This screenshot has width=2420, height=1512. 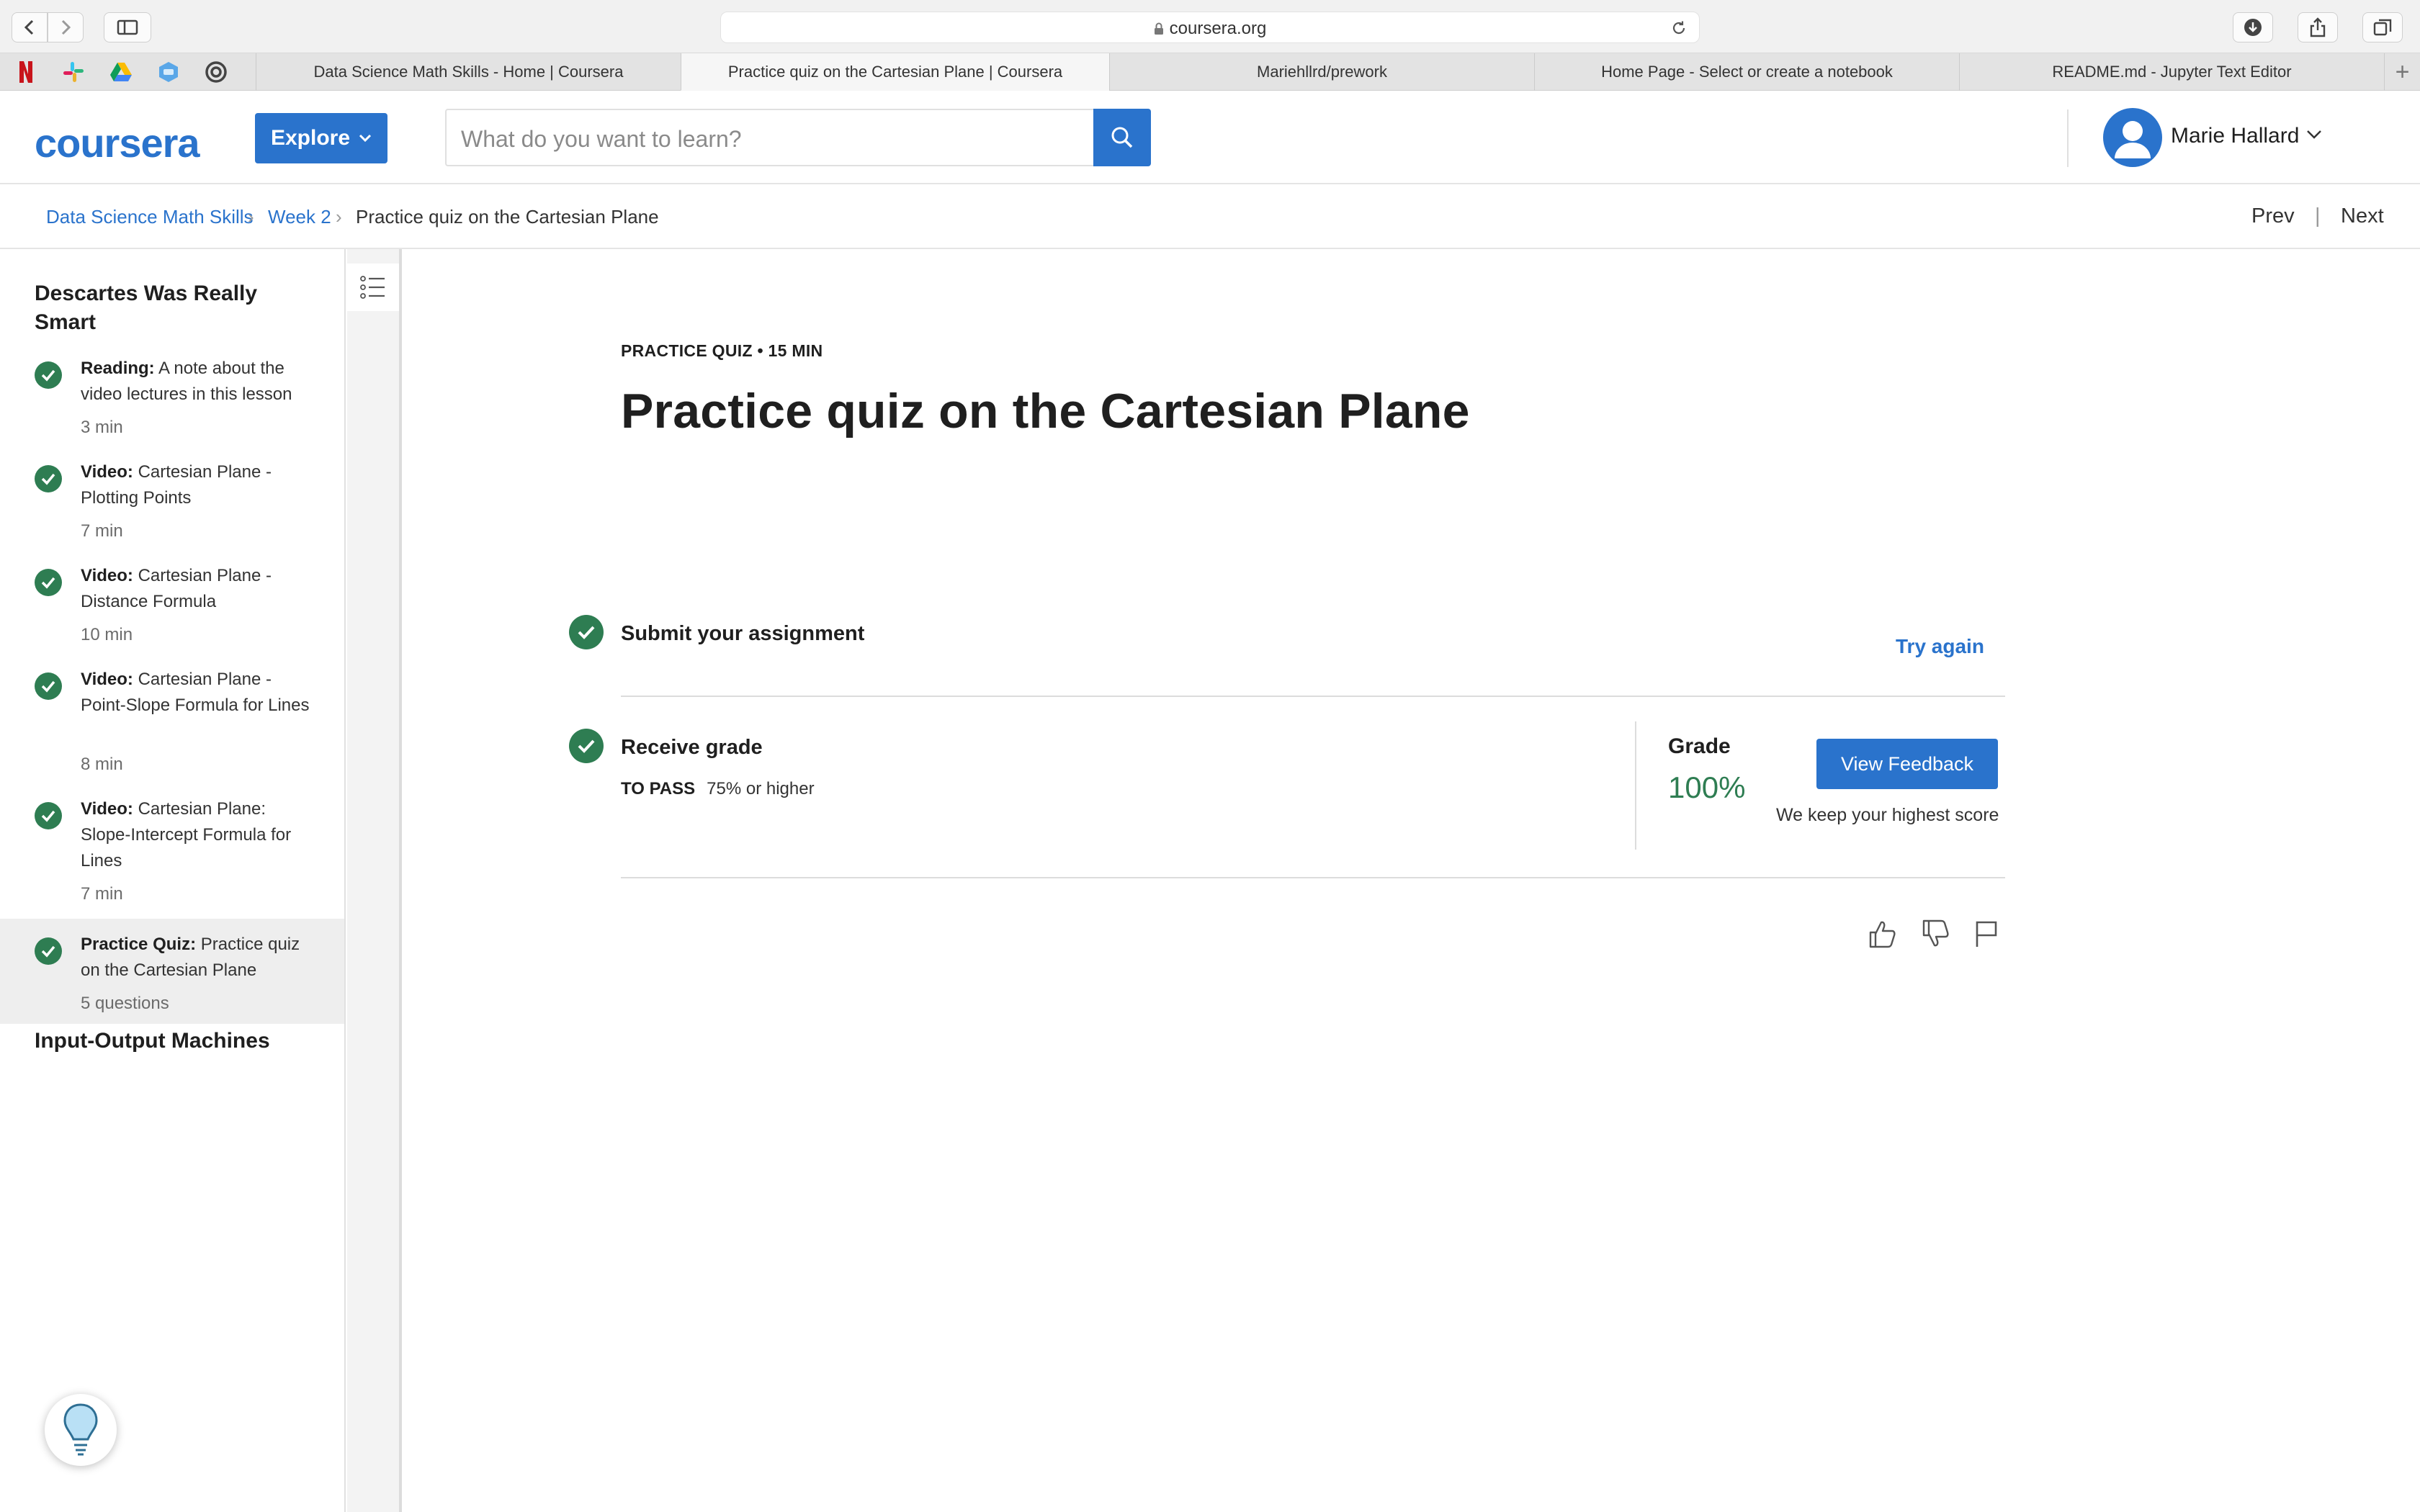 I want to click on share-icon, so click(x=2318, y=27).